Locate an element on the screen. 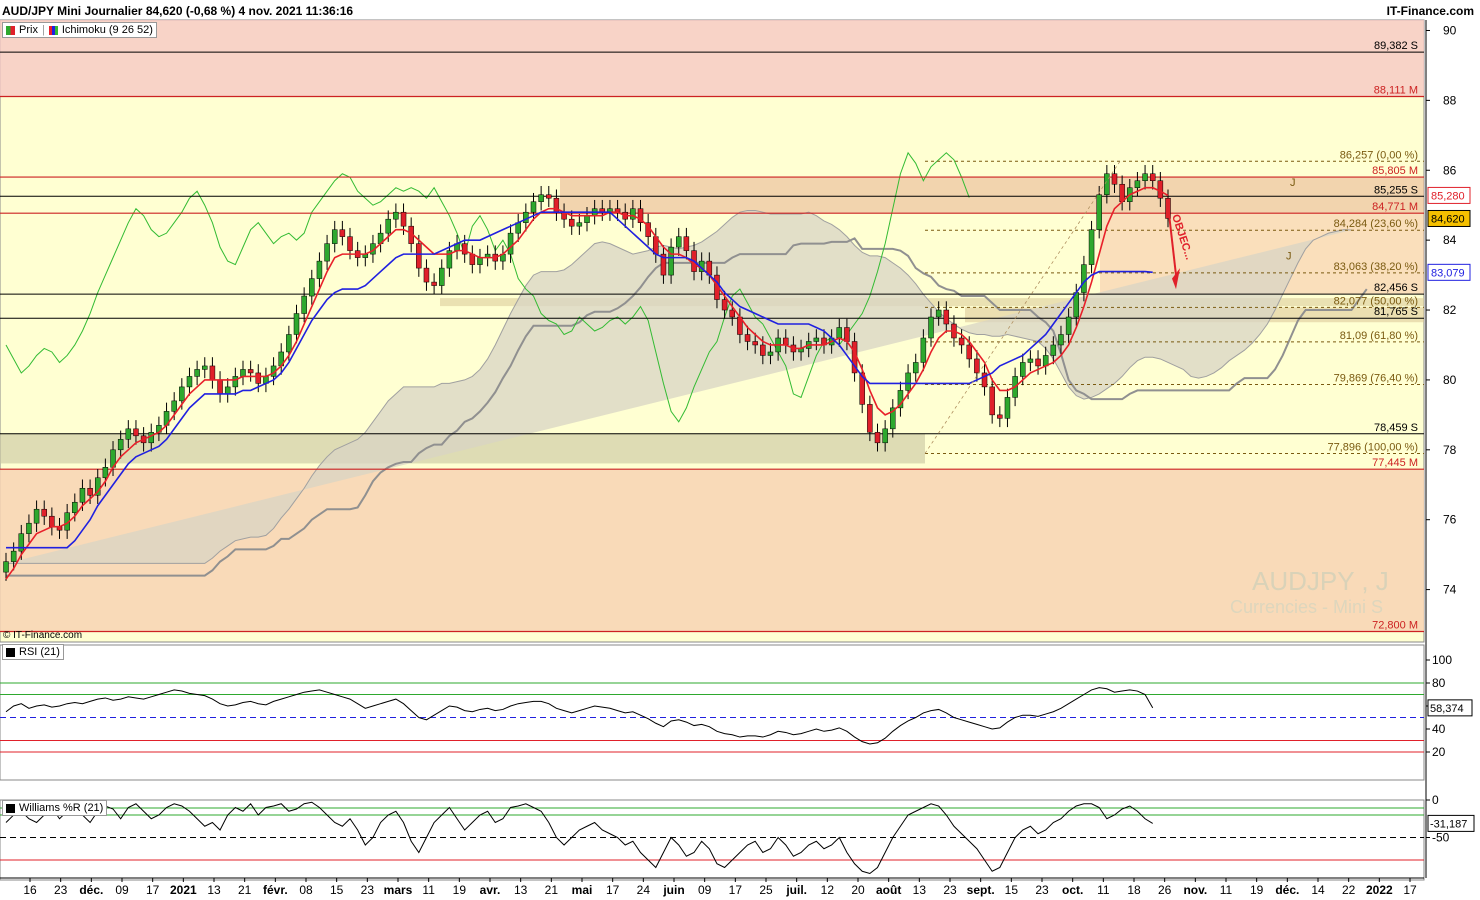  price-level-label: 85,255 S is located at coordinates (1396, 190).